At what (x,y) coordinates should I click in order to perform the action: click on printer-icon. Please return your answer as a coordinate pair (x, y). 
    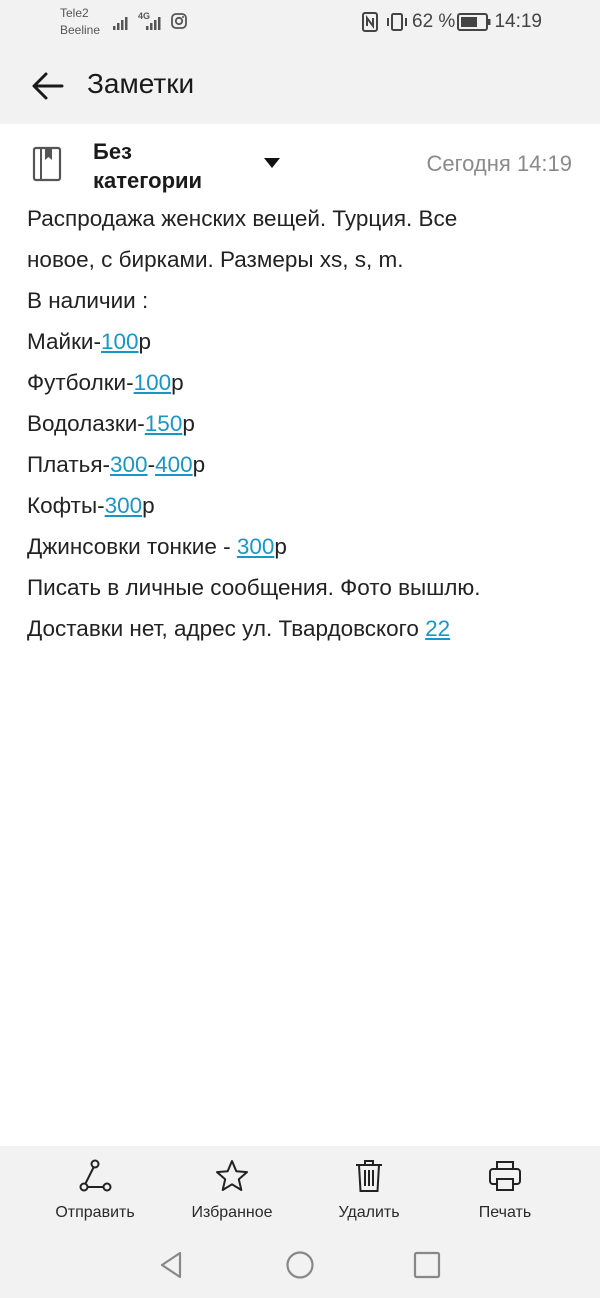
    Looking at the image, I should click on (505, 1176).